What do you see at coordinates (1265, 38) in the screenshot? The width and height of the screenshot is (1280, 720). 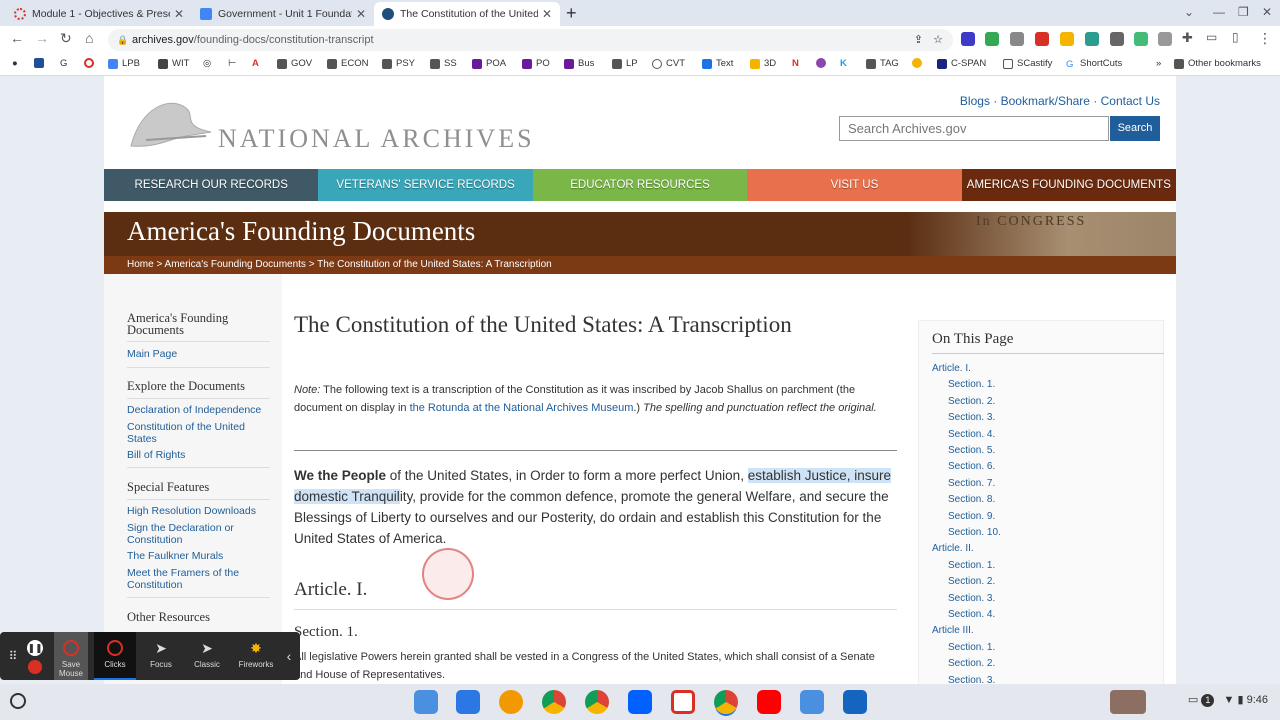 I see `menu-icon: ⋮` at bounding box center [1265, 38].